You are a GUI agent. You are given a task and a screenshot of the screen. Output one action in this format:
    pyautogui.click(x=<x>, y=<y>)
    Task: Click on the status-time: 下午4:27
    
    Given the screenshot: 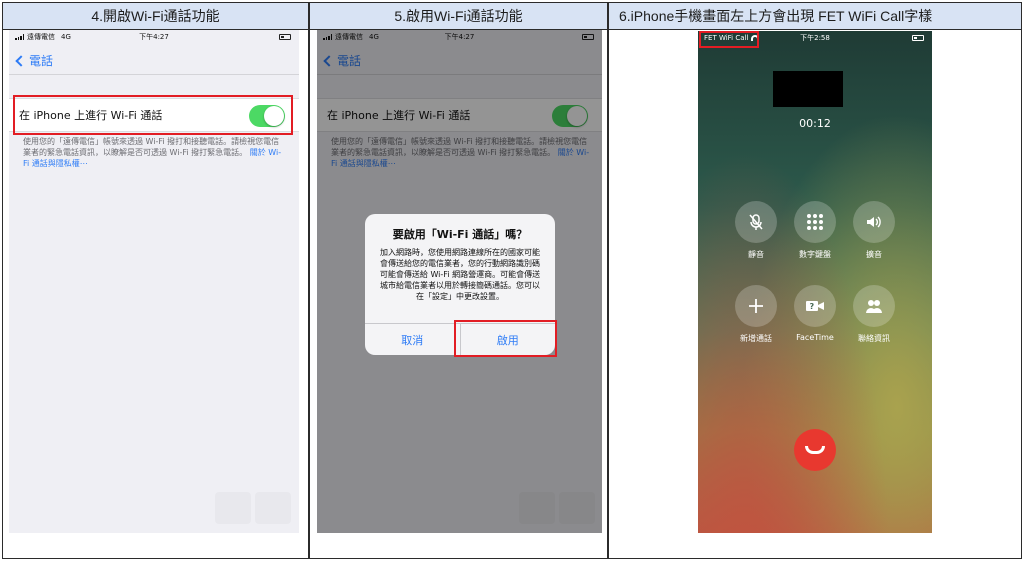 What is the action you would take?
    pyautogui.click(x=154, y=37)
    